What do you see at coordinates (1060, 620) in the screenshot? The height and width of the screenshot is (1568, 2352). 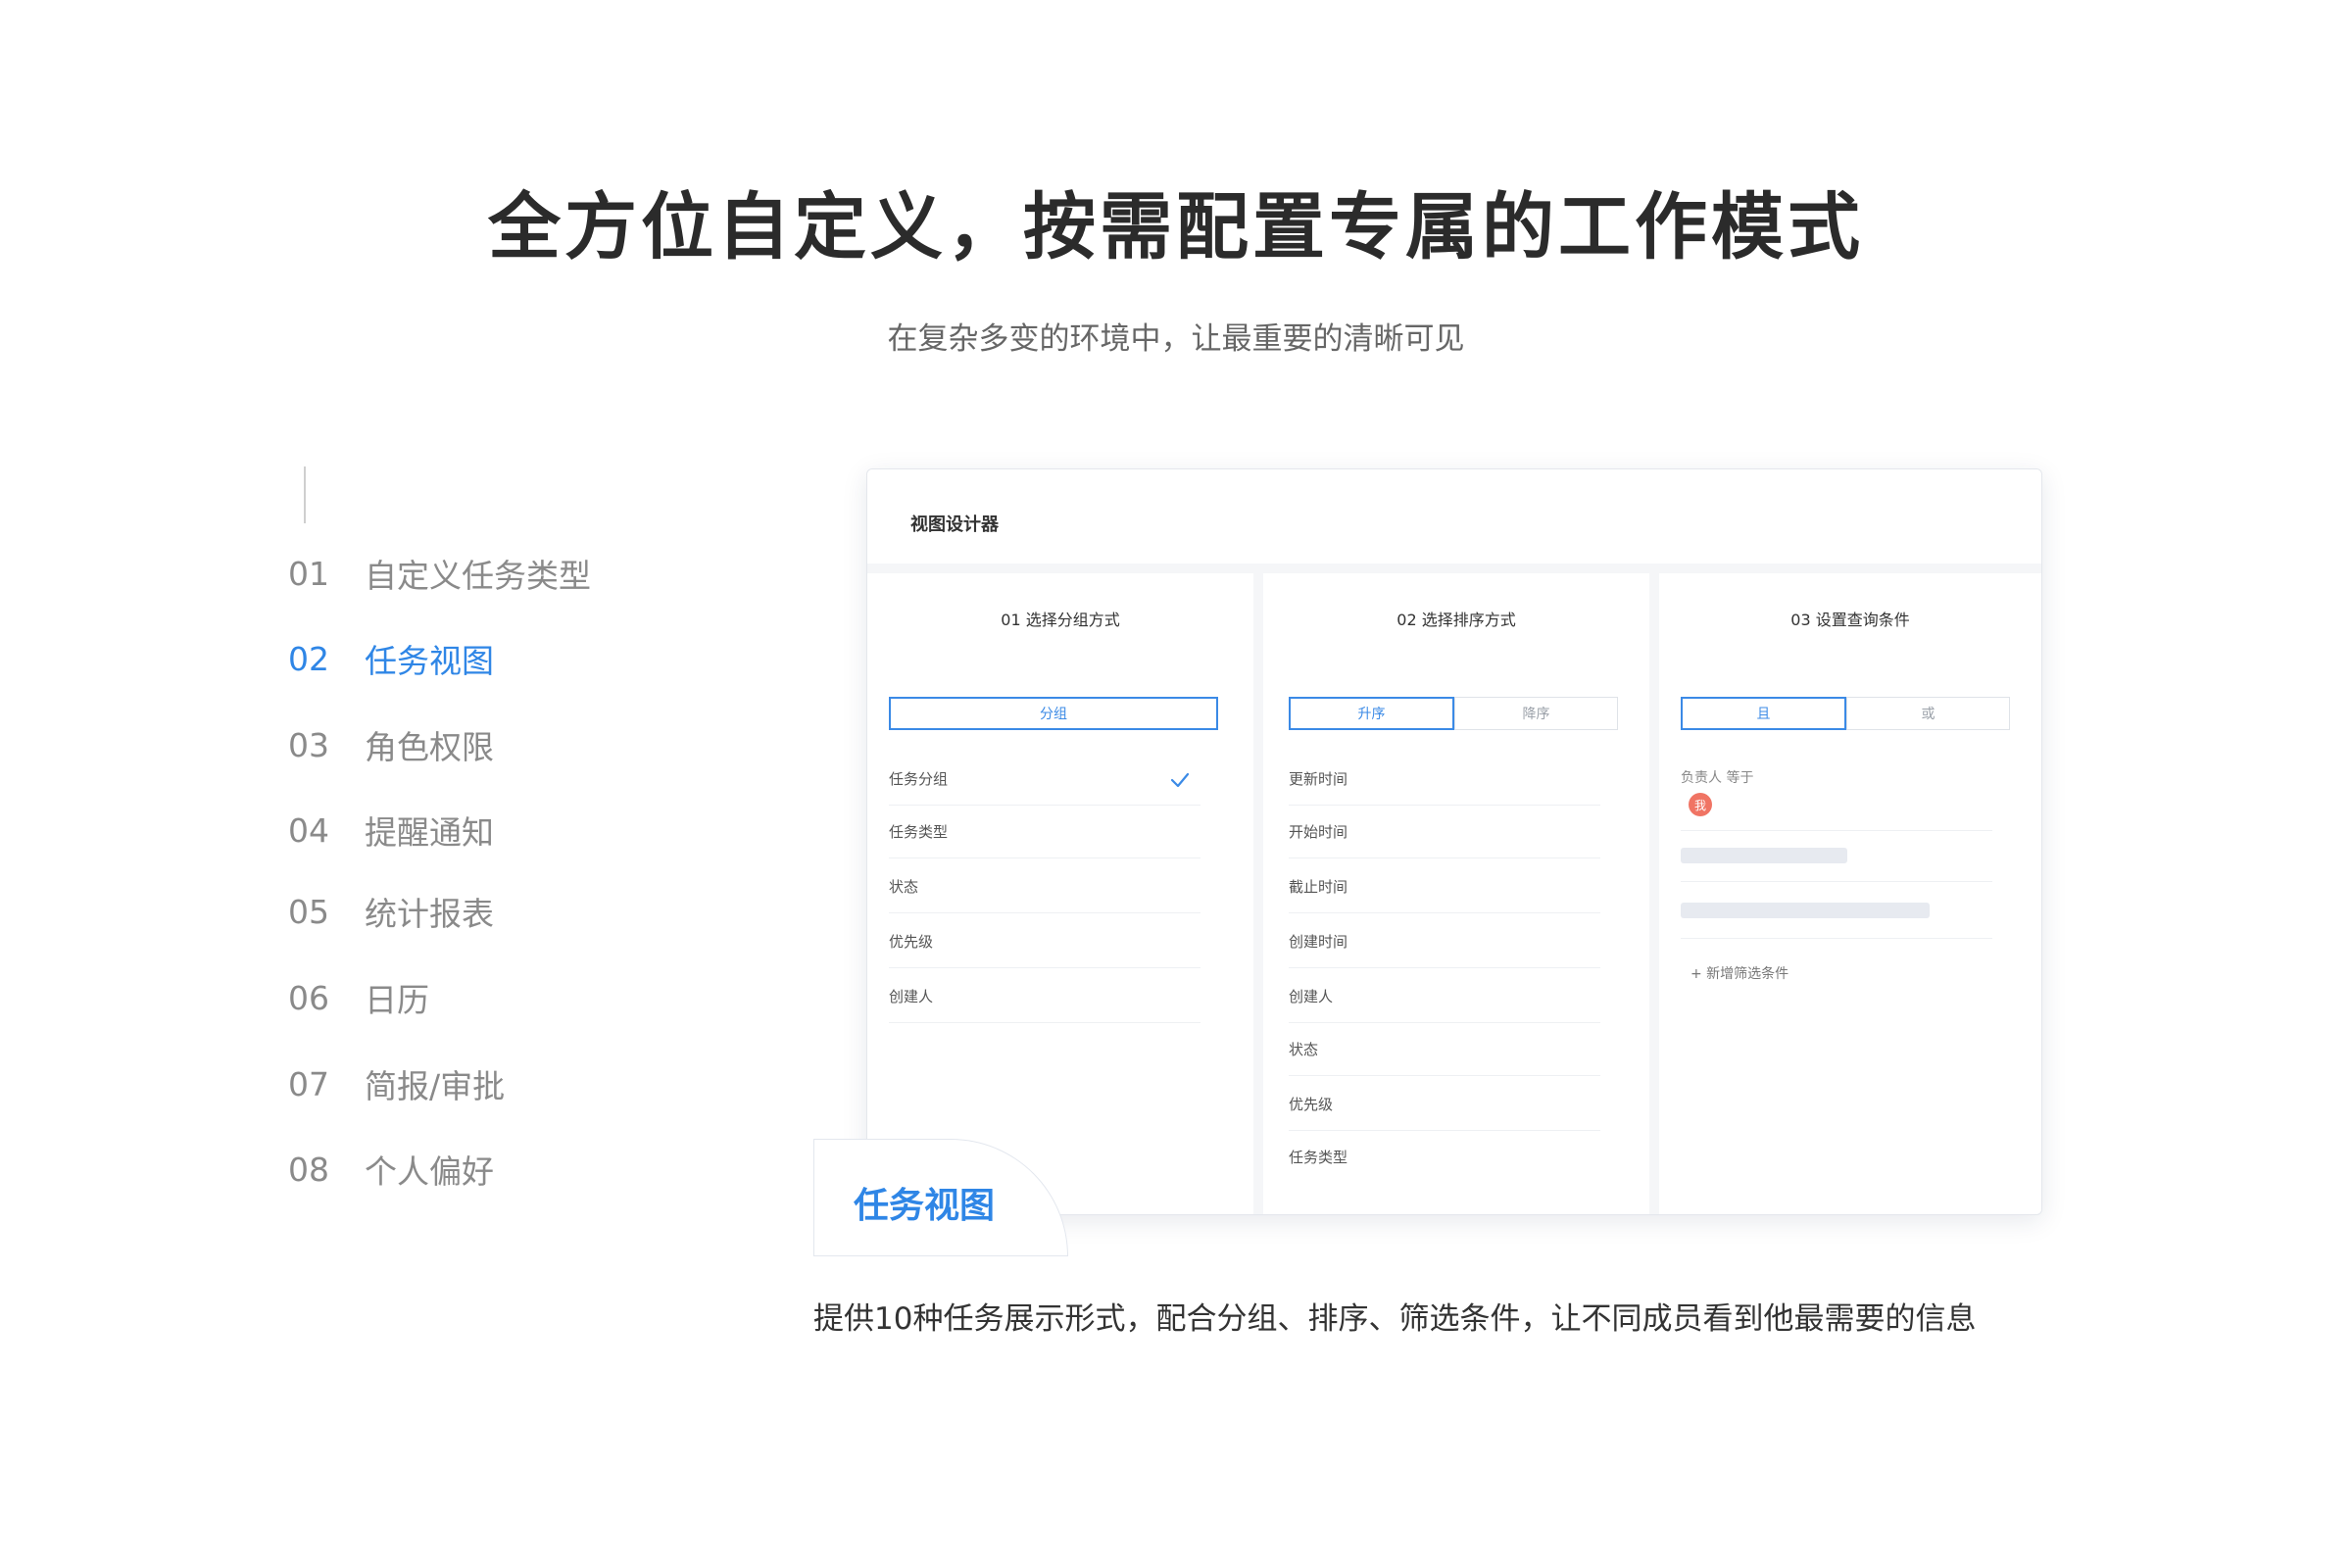 I see `group-column-title: 01 选择分组方式` at bounding box center [1060, 620].